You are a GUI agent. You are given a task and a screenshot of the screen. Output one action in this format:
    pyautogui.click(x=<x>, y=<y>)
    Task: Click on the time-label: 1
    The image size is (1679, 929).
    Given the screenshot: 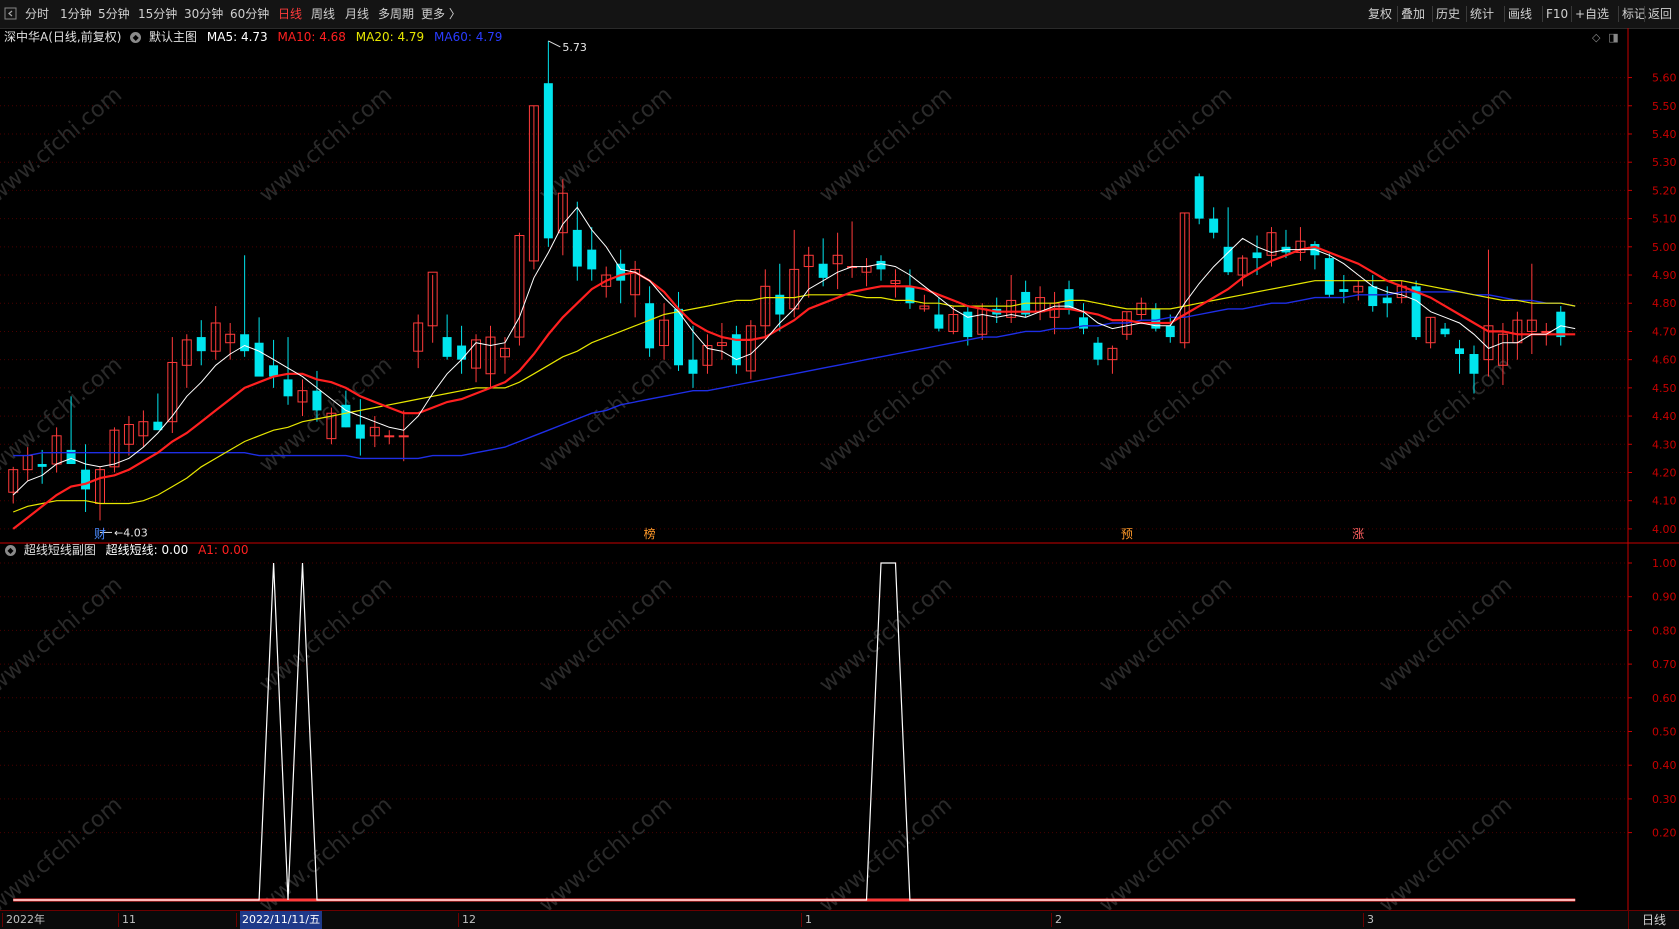 What is the action you would take?
    pyautogui.click(x=808, y=919)
    